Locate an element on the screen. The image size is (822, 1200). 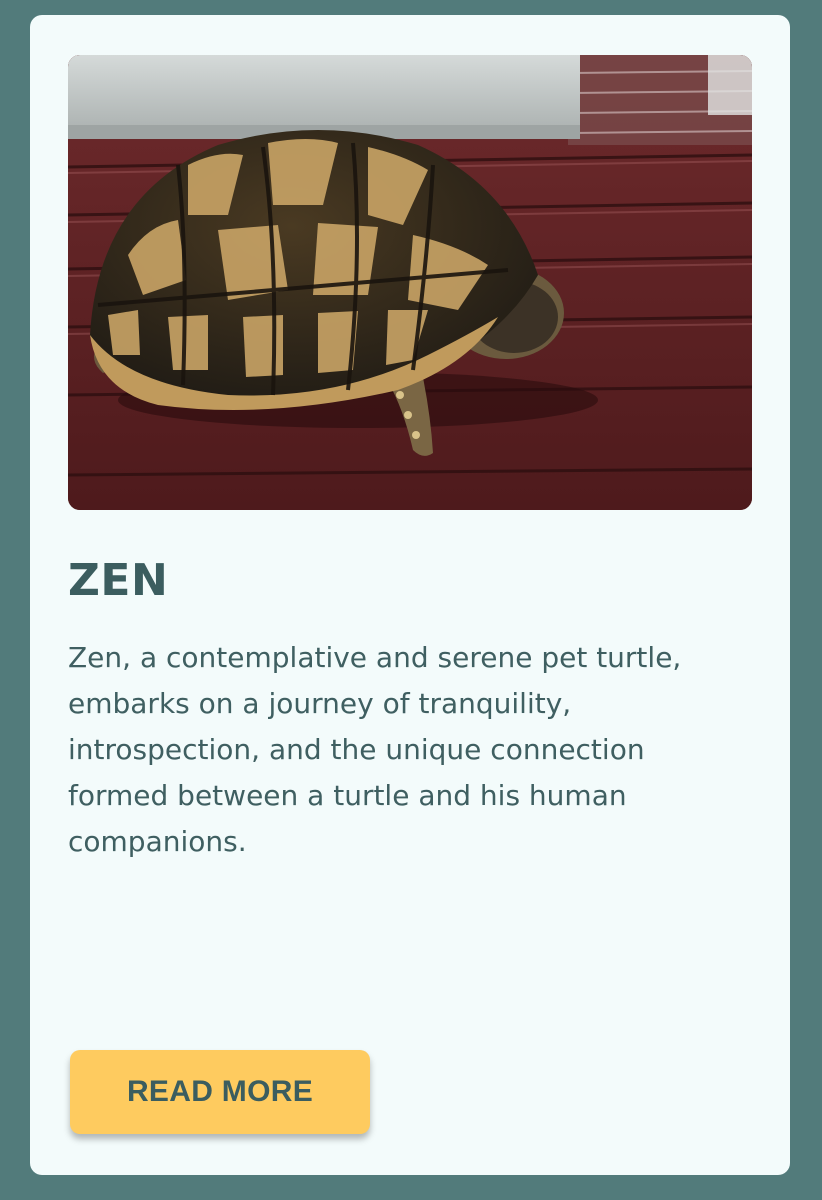
read-more-button: READ MORE is located at coordinates (220, 1092).